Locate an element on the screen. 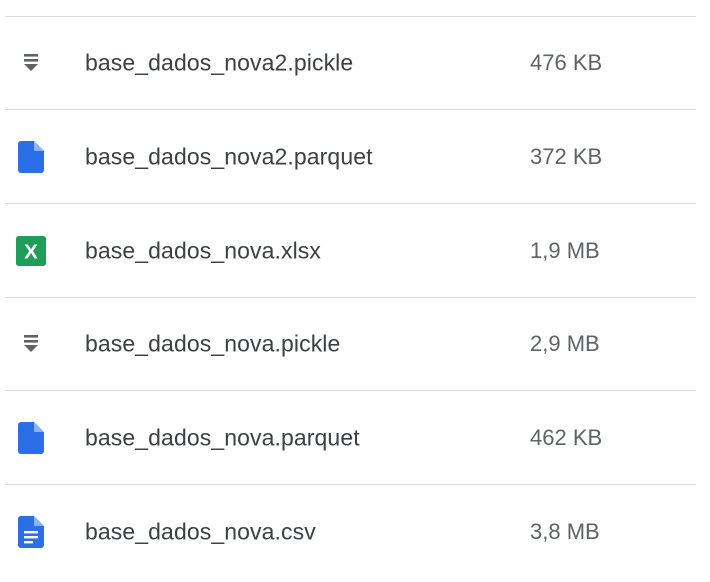  file-size: 2,9 MB is located at coordinates (565, 343).